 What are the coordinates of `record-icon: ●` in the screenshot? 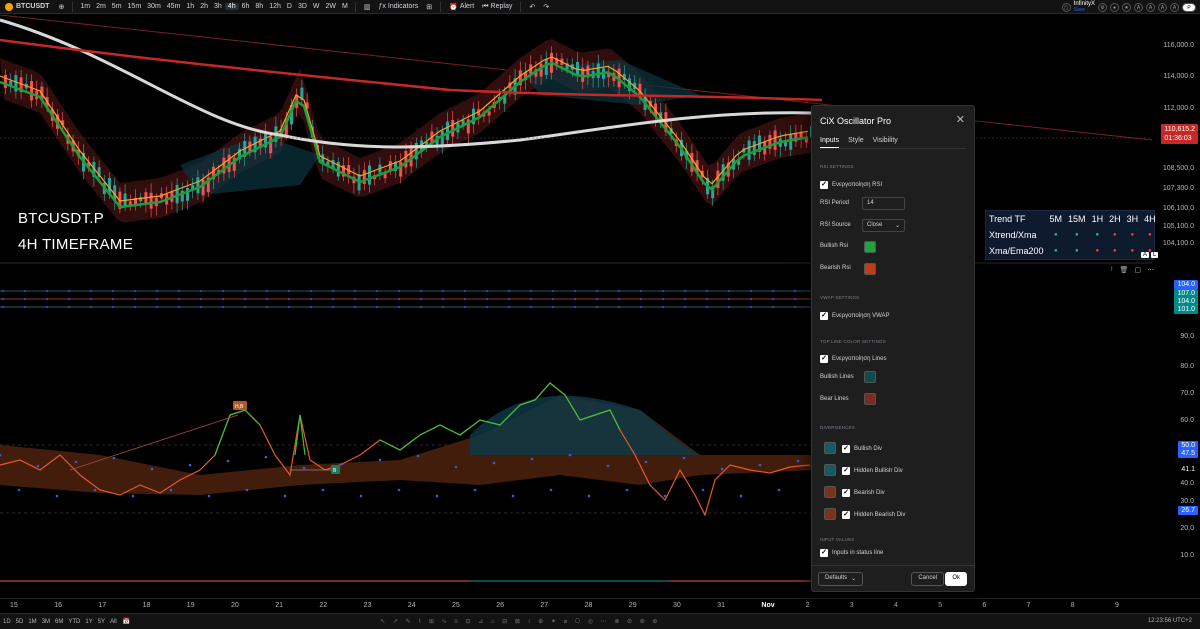 It's located at (1114, 7).